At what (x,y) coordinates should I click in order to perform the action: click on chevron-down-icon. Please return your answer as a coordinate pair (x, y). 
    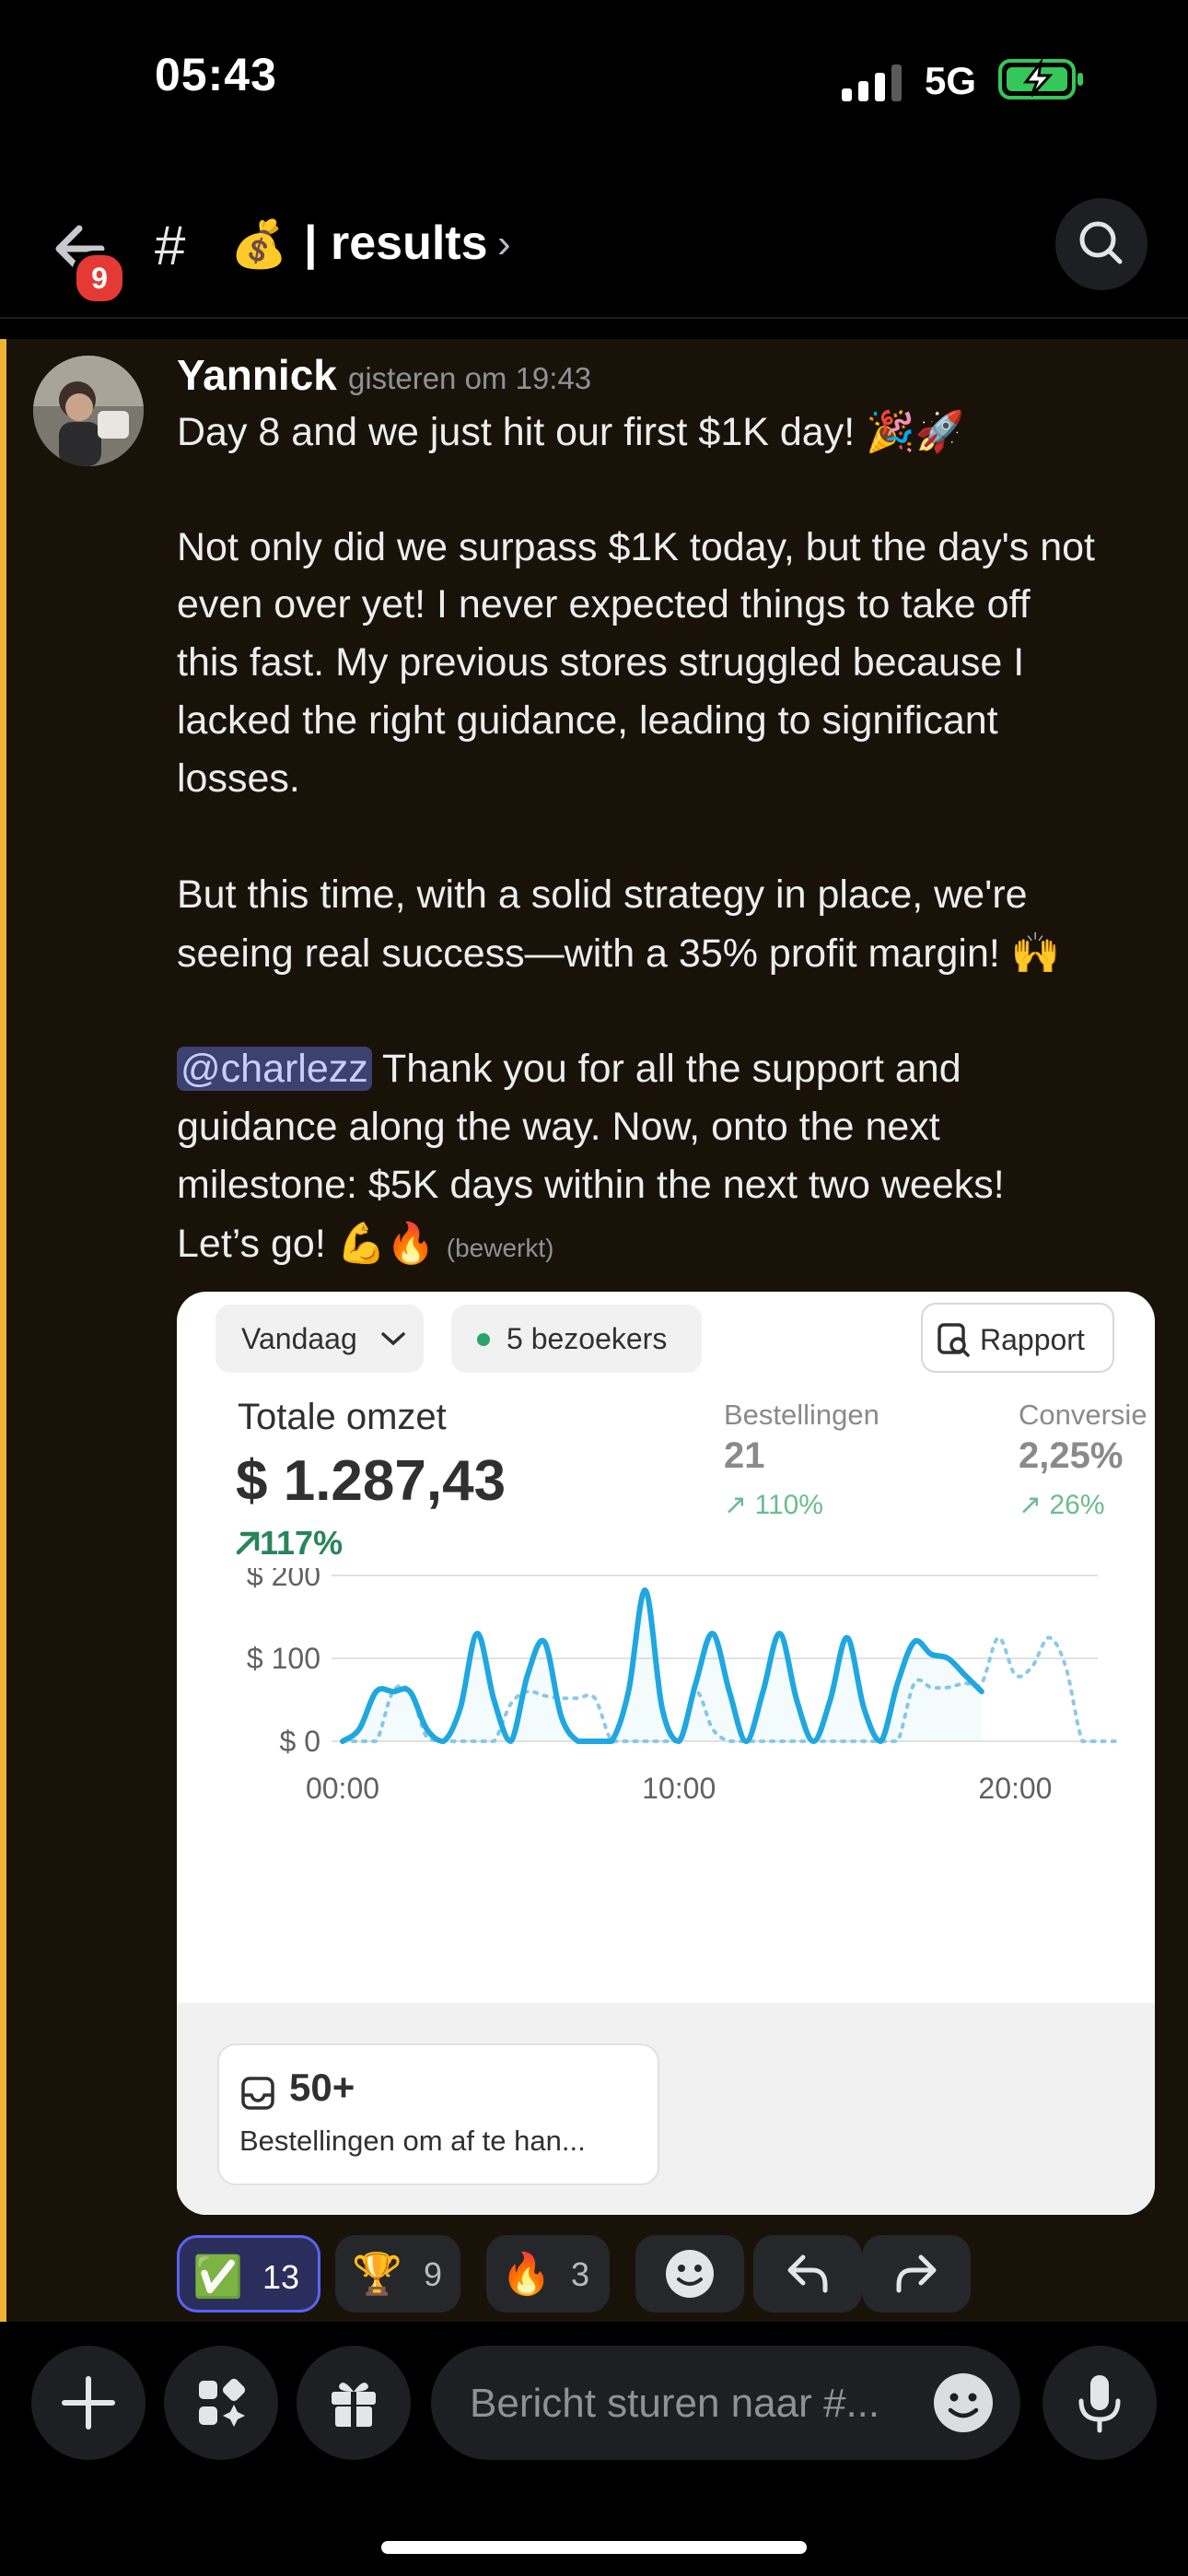
    Looking at the image, I should click on (393, 1339).